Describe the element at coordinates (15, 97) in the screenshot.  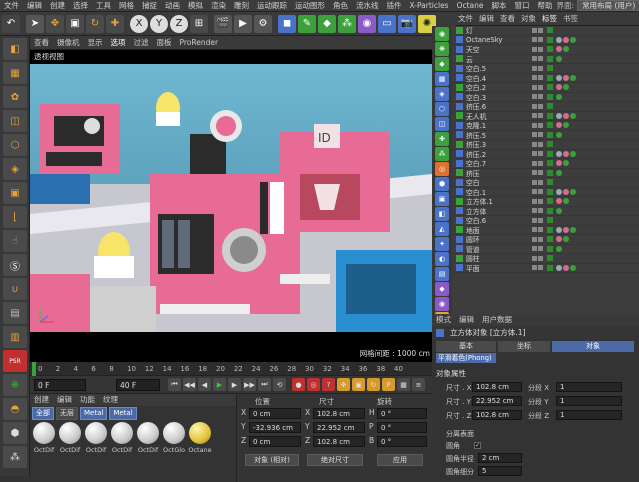
I see `texture-mode-icon: ✿` at that location.